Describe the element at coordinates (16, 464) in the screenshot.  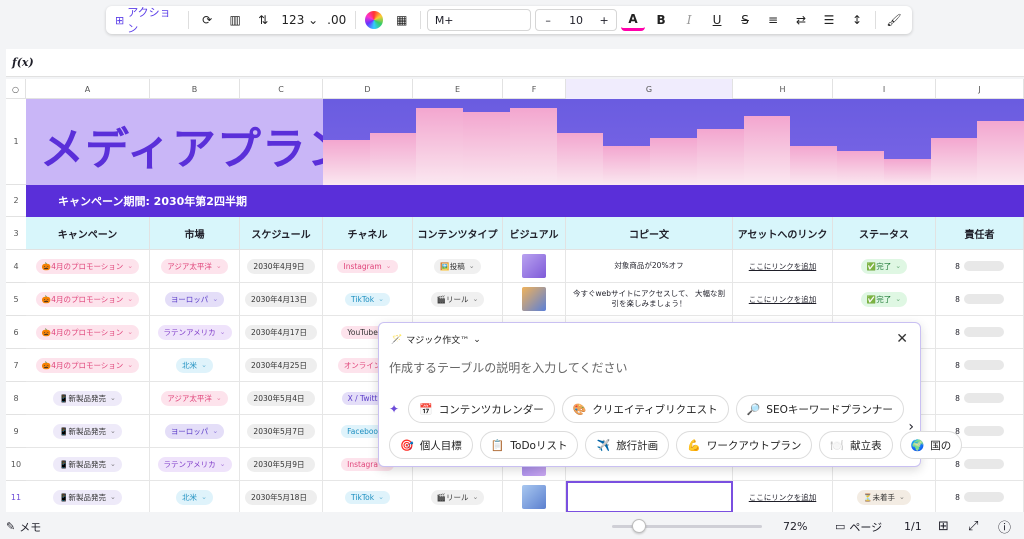
I see `row-header-10: 10` at that location.